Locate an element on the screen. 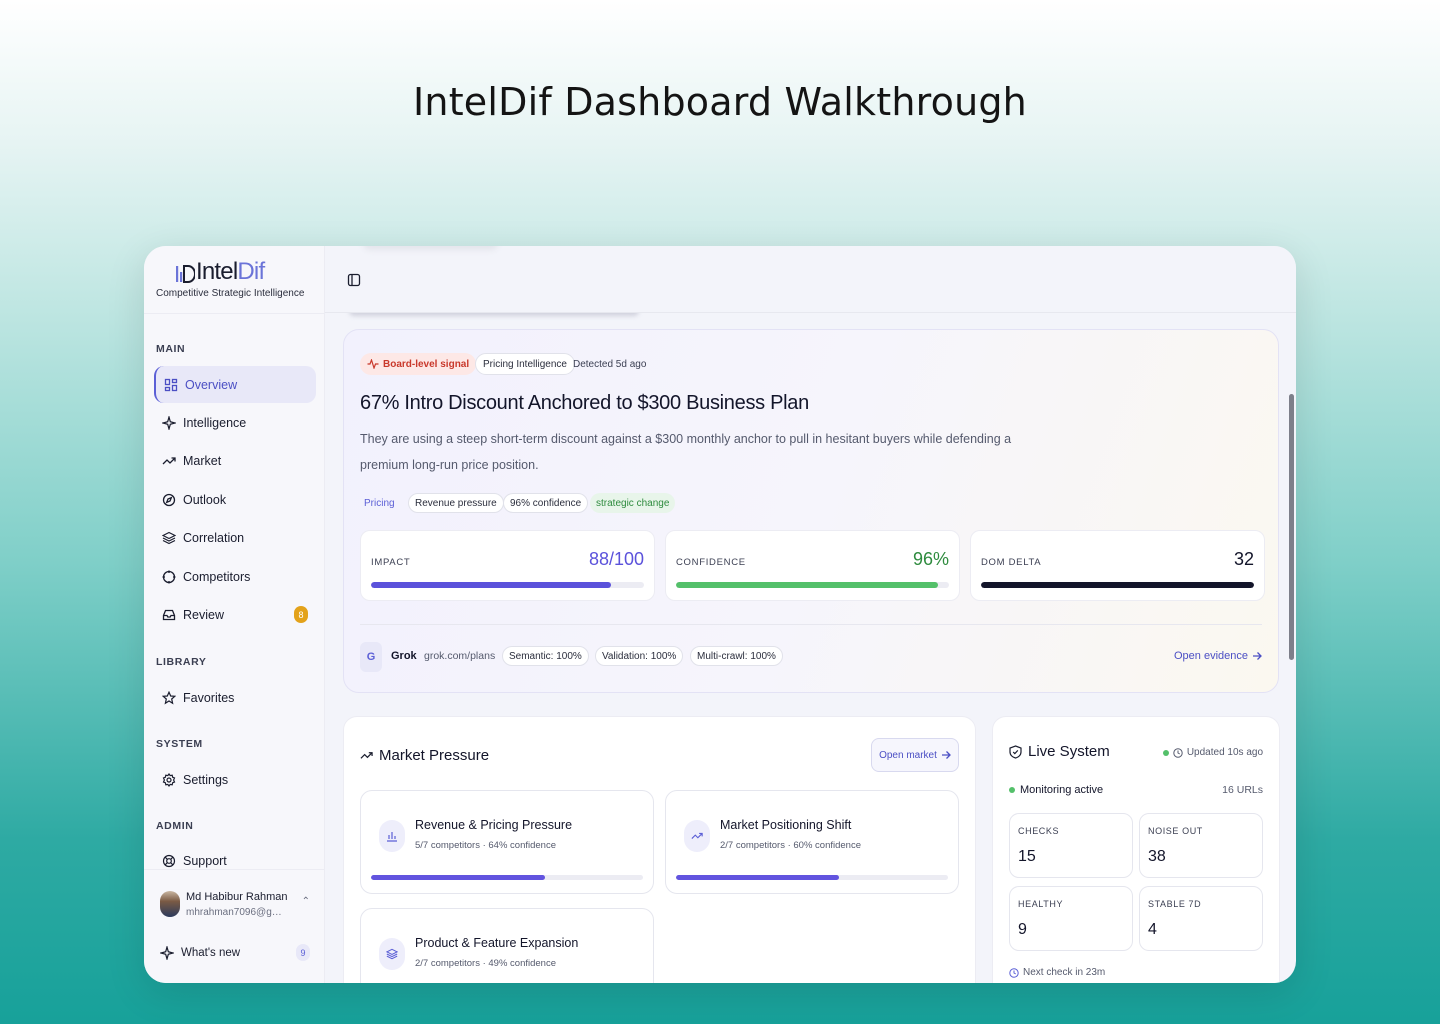 The width and height of the screenshot is (1440, 1024). sidebar-item-label: Support is located at coordinates (205, 861).